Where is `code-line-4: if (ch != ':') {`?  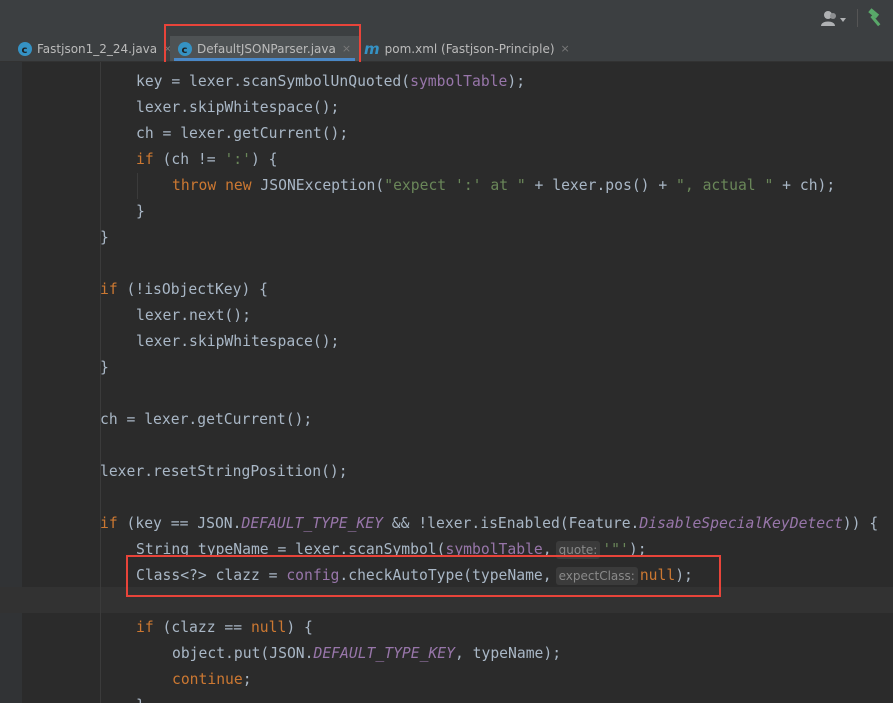
code-line-4: if (ch != ':') { is located at coordinates (207, 159).